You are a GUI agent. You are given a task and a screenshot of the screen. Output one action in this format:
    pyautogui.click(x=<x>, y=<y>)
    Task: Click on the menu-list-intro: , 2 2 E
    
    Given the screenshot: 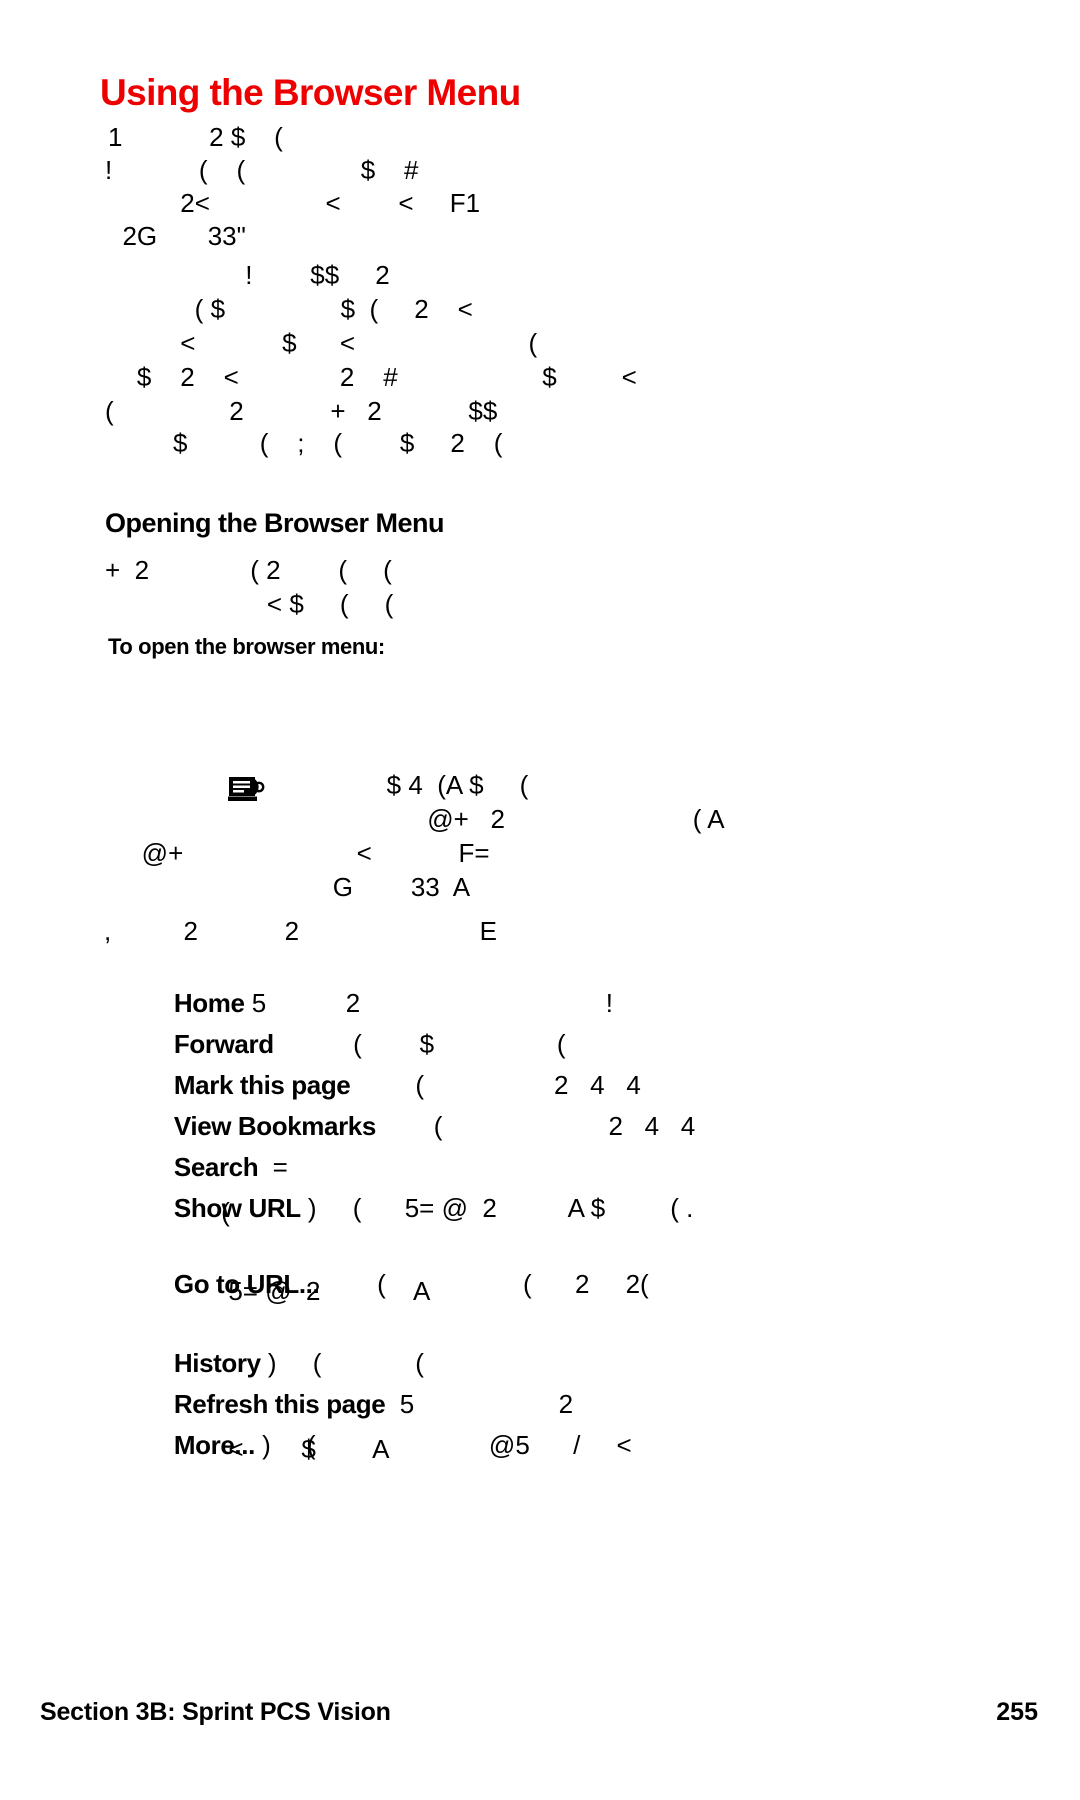 What is the action you would take?
    pyautogui.click(x=300, y=931)
    